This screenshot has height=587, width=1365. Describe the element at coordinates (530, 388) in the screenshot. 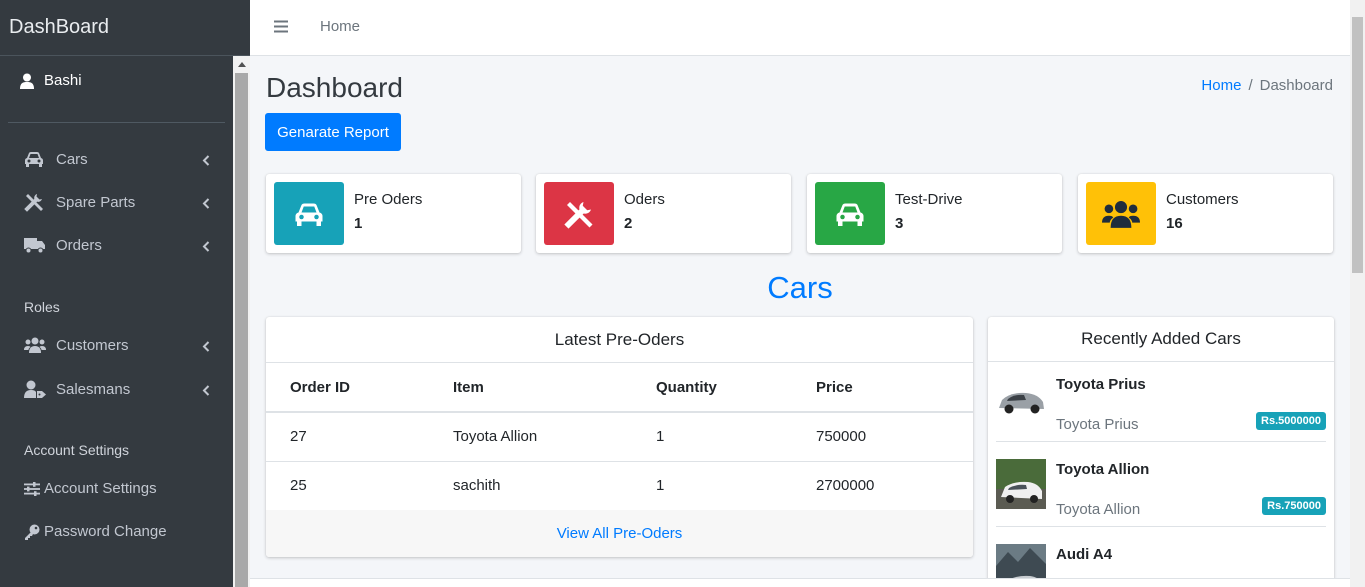

I see `column-header: Item` at that location.